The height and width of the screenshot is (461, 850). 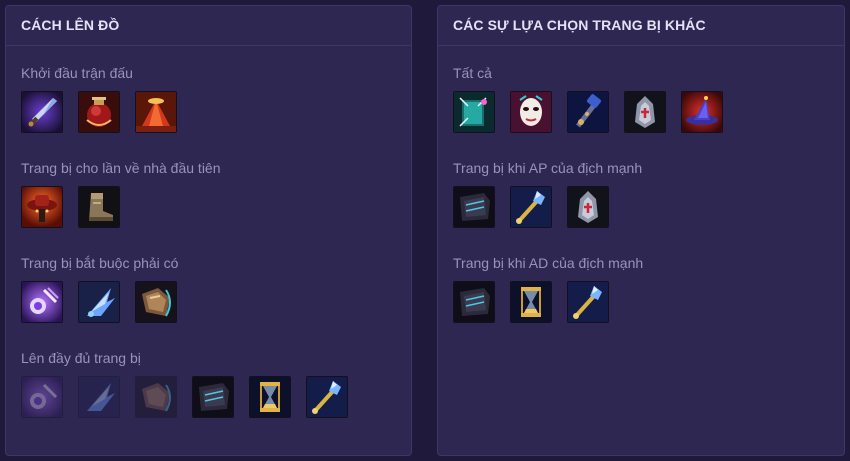 What do you see at coordinates (641, 26) in the screenshot?
I see `alternative-items-title: CÁC SỰ LỰA CHỌN TRANG BỊ KHÁC` at bounding box center [641, 26].